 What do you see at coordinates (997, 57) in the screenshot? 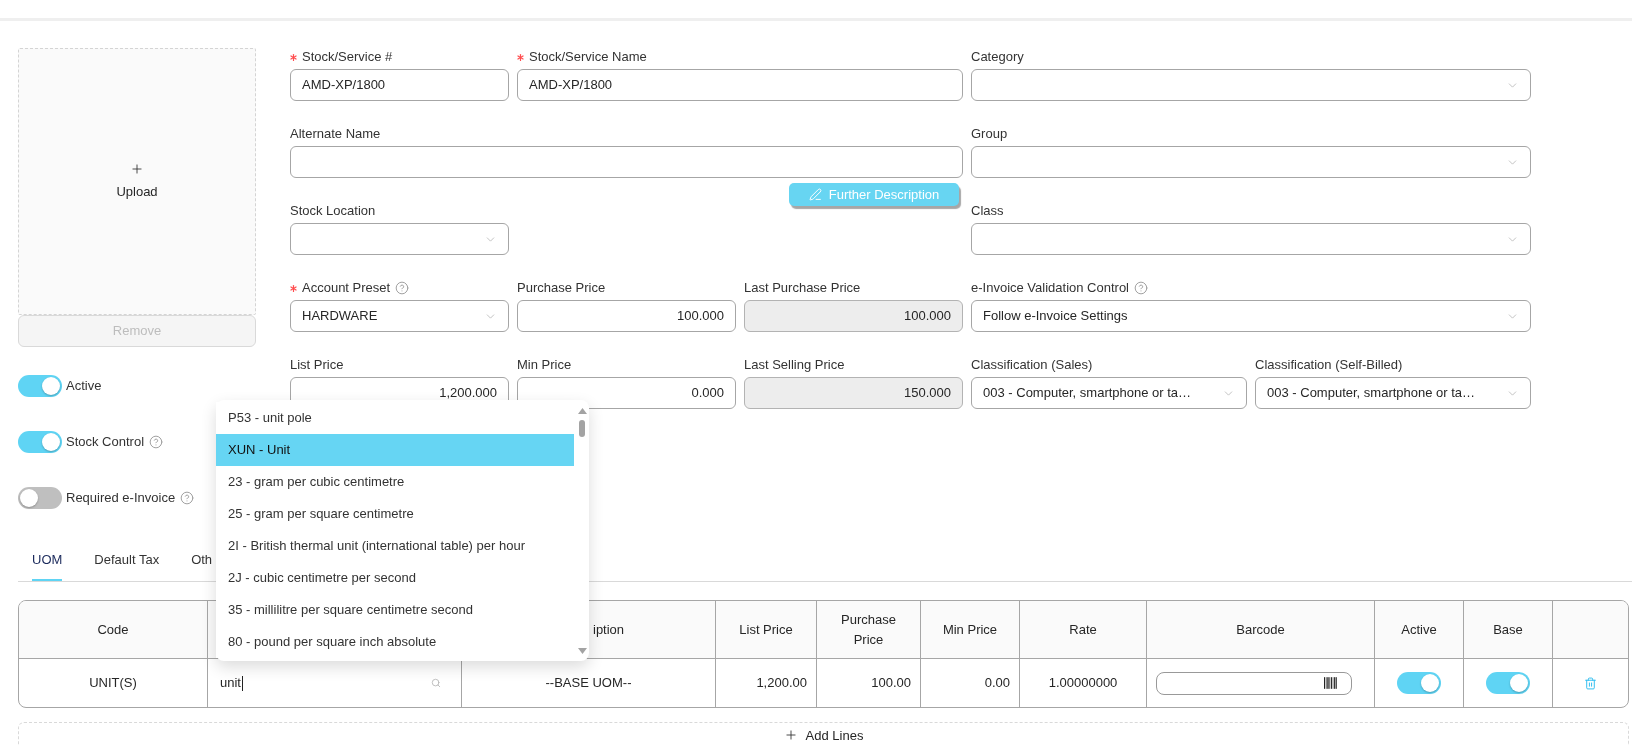
I see `field-label: Category` at bounding box center [997, 57].